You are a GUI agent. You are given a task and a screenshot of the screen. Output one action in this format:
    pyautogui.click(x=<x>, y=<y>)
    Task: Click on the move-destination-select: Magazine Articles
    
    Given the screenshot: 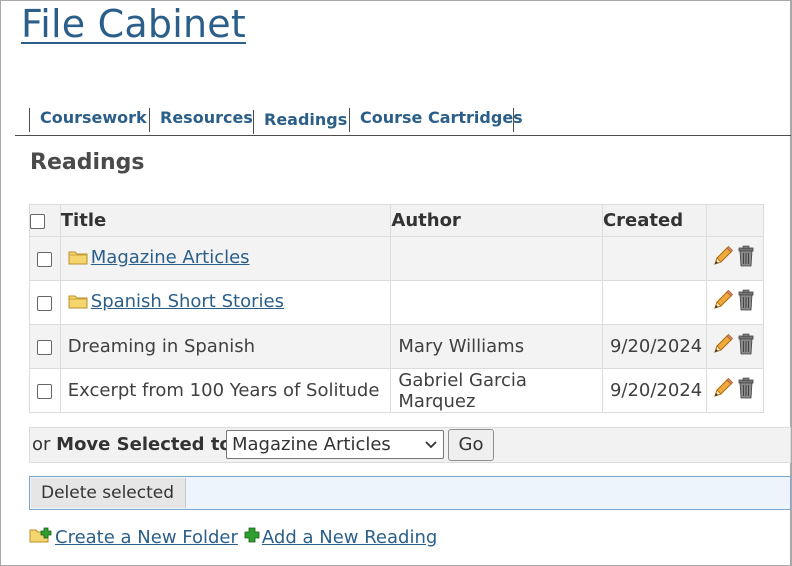 What is the action you would take?
    pyautogui.click(x=335, y=444)
    